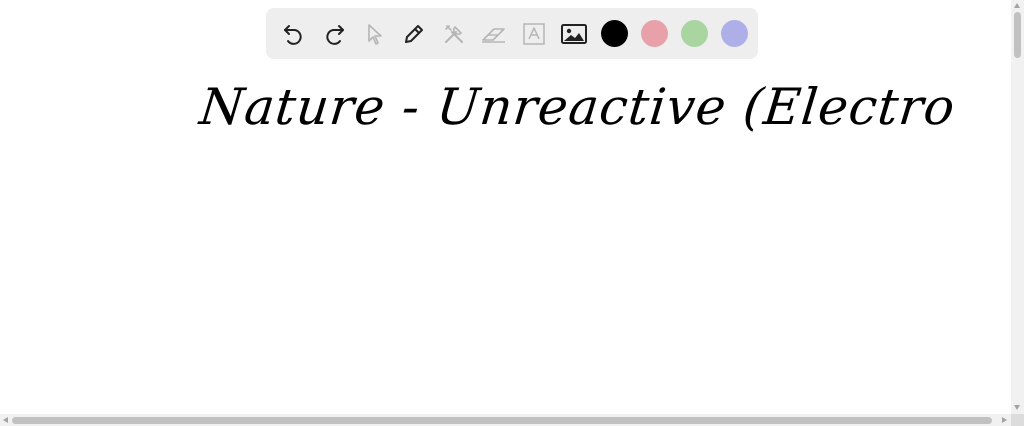  What do you see at coordinates (502, 420) in the screenshot?
I see `horizontal-scrollbar-thumb` at bounding box center [502, 420].